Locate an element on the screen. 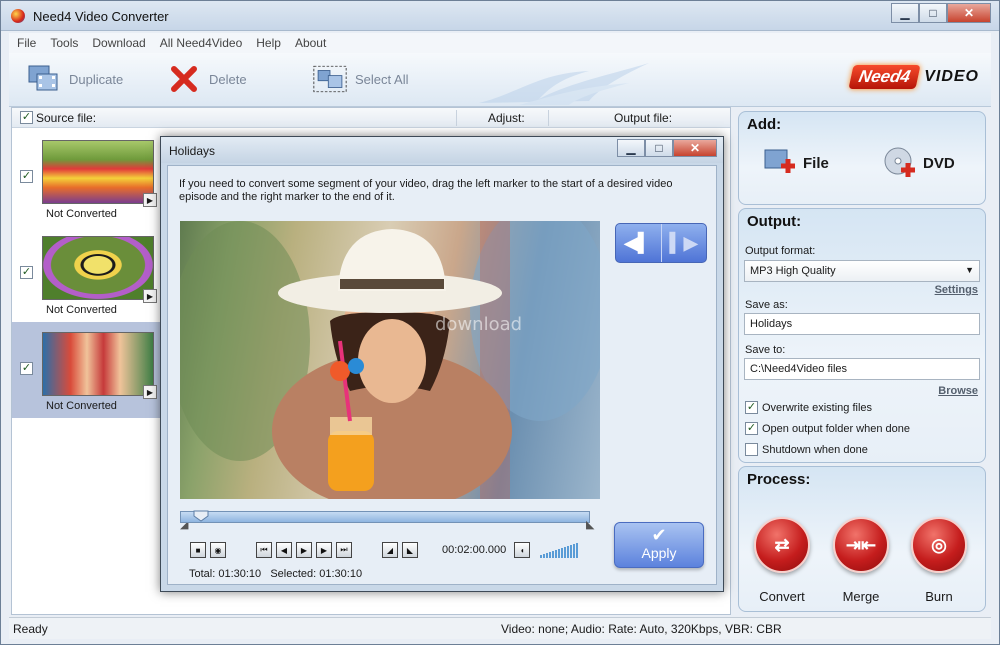 The image size is (1000, 645). dialog-maximize-button: □ is located at coordinates (659, 148).